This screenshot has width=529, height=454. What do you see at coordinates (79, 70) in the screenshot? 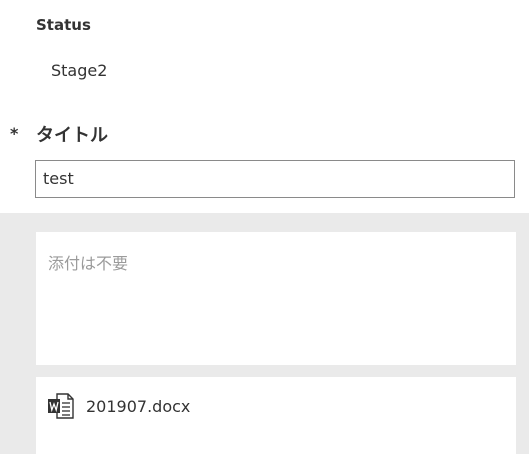
I see `status-value: Stage2` at bounding box center [79, 70].